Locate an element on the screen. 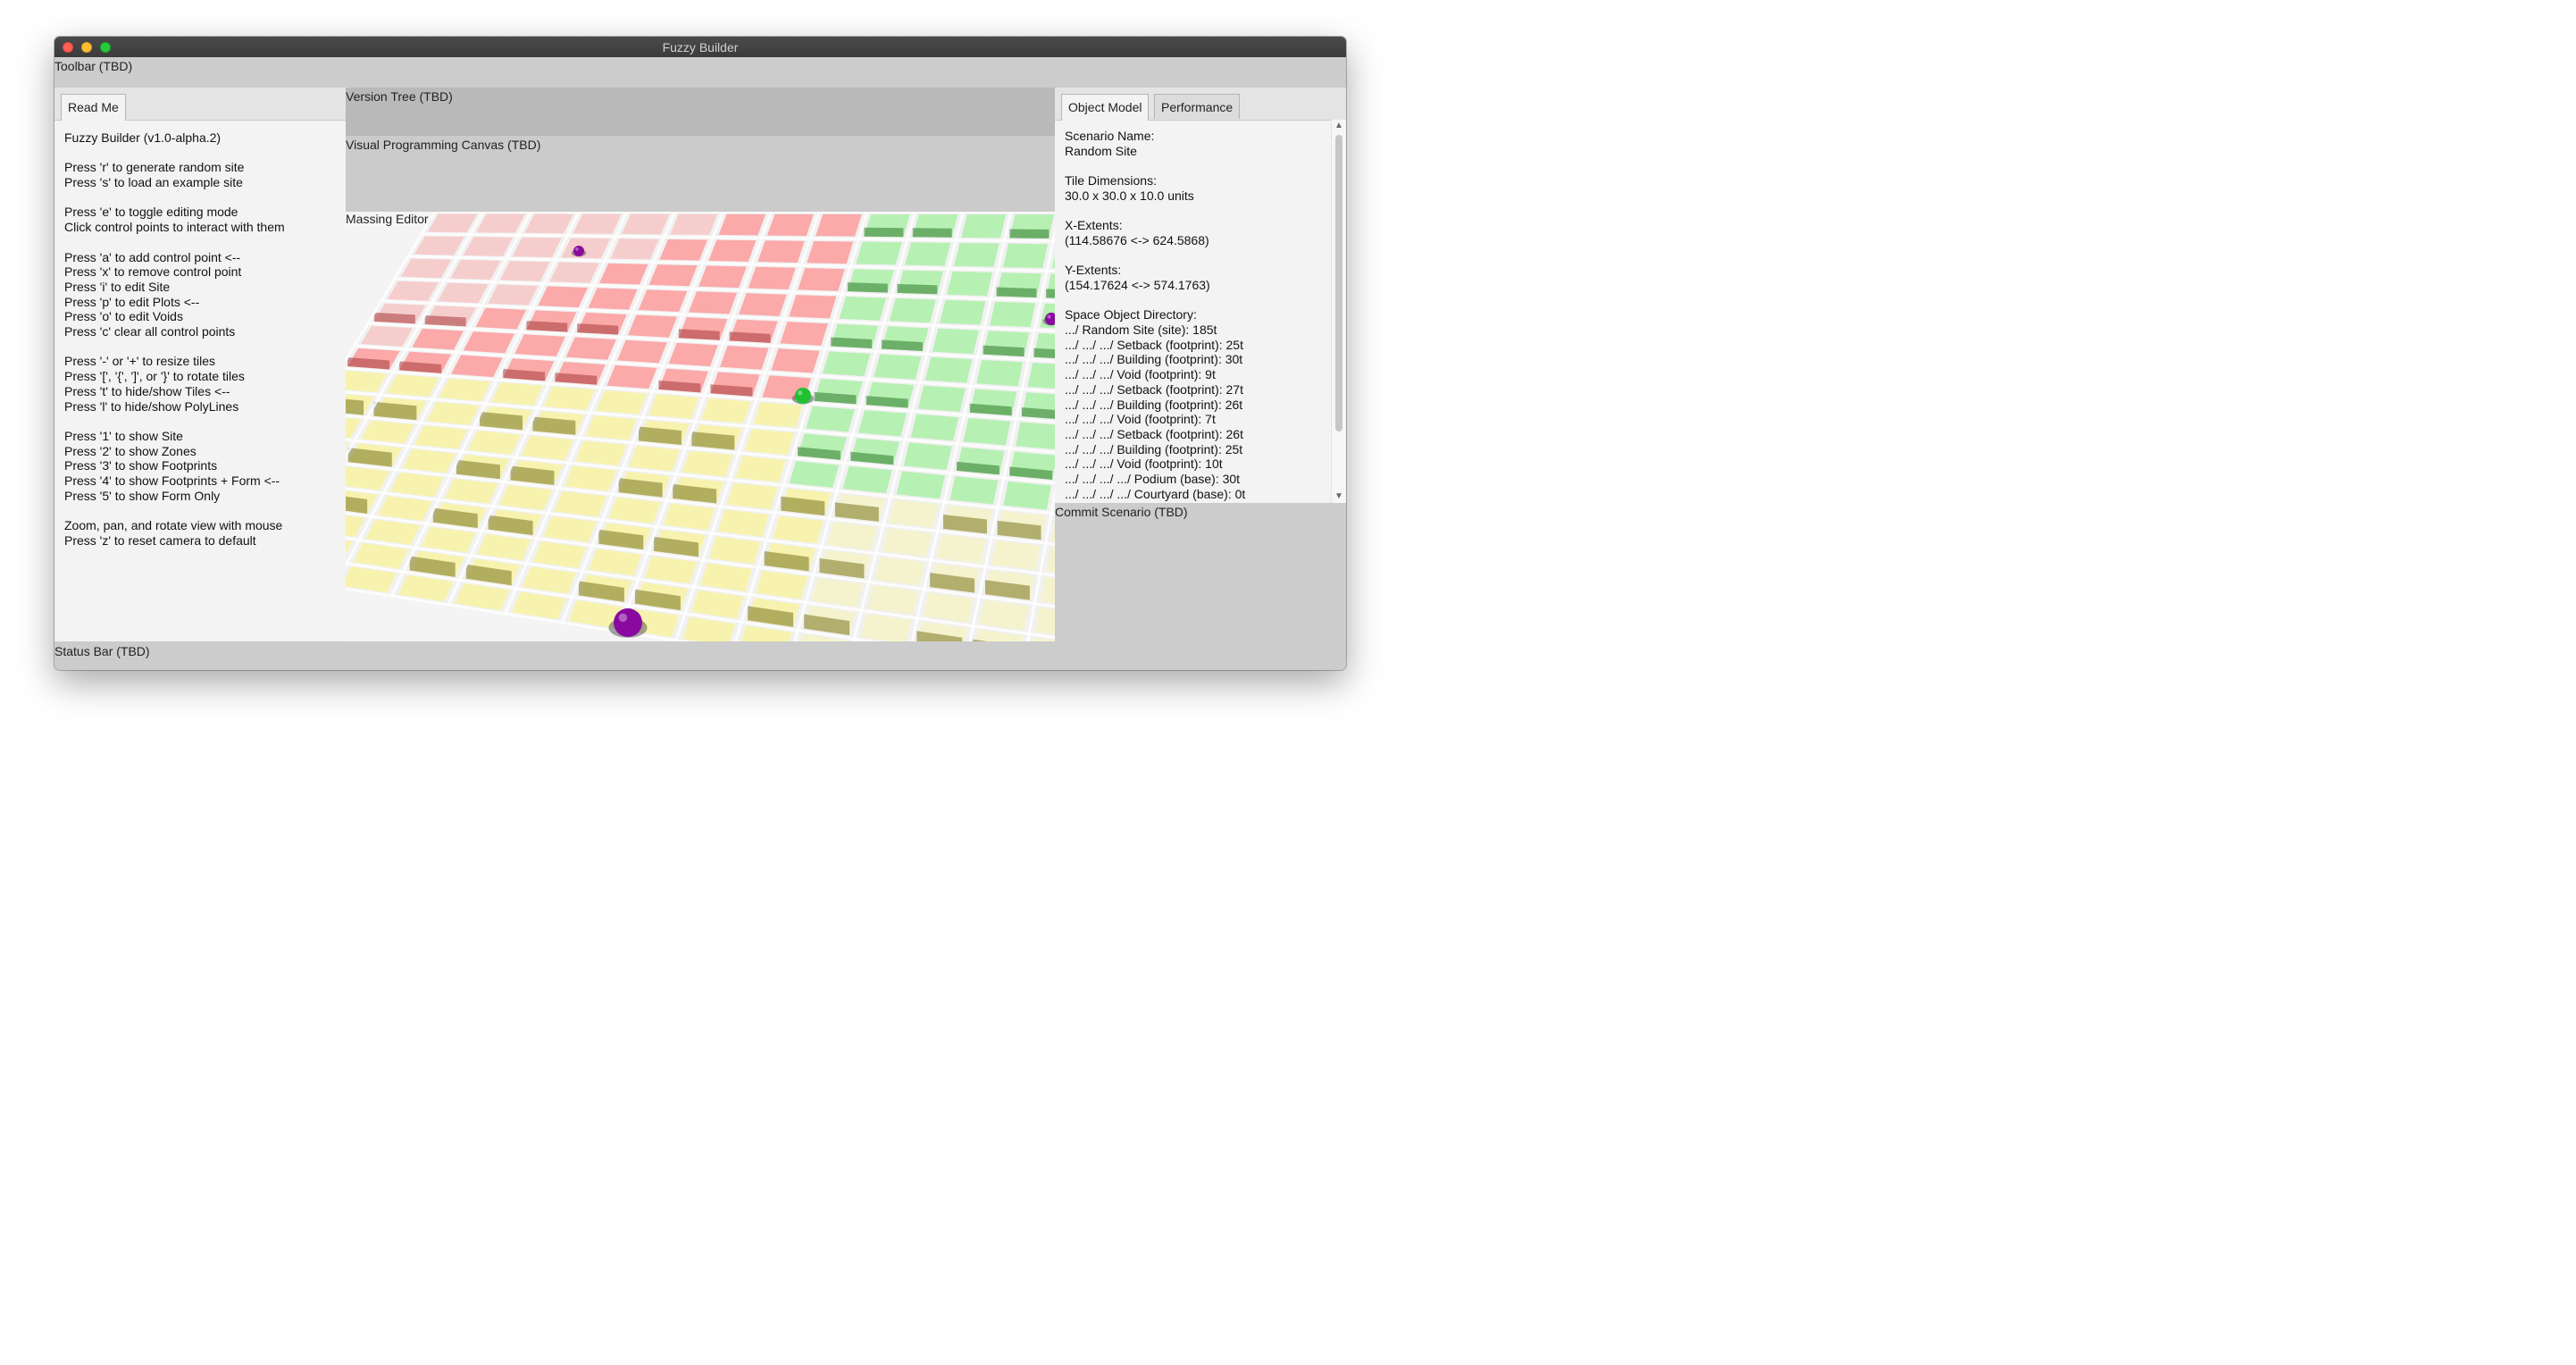 The width and height of the screenshot is (2576, 1365). massing-editor-label: Massing Editor is located at coordinates (389, 219).